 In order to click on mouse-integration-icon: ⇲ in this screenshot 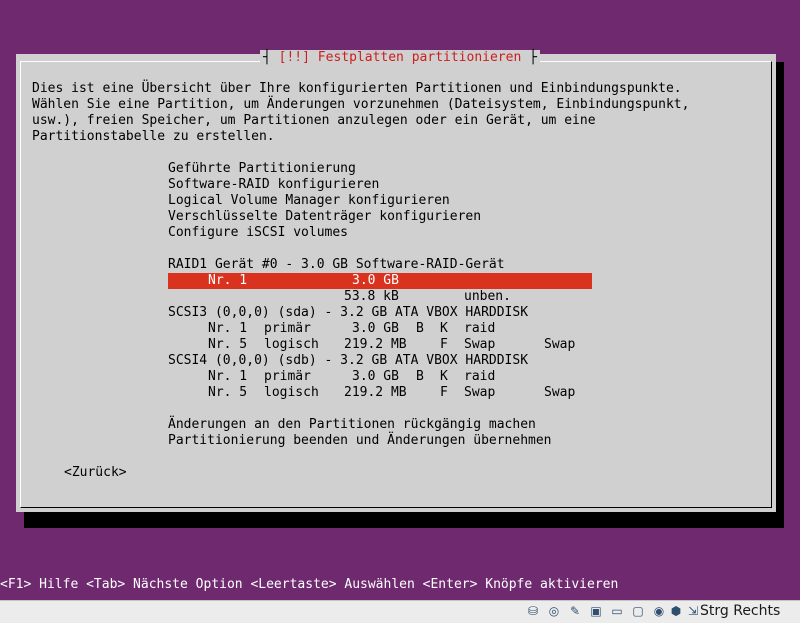, I will do `click(693, 611)`.